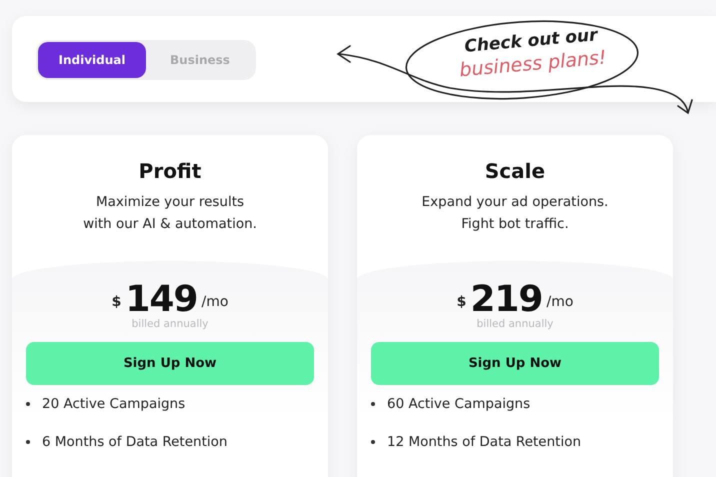 The width and height of the screenshot is (716, 477). I want to click on plan-toggle: Individual Business, so click(146, 60).